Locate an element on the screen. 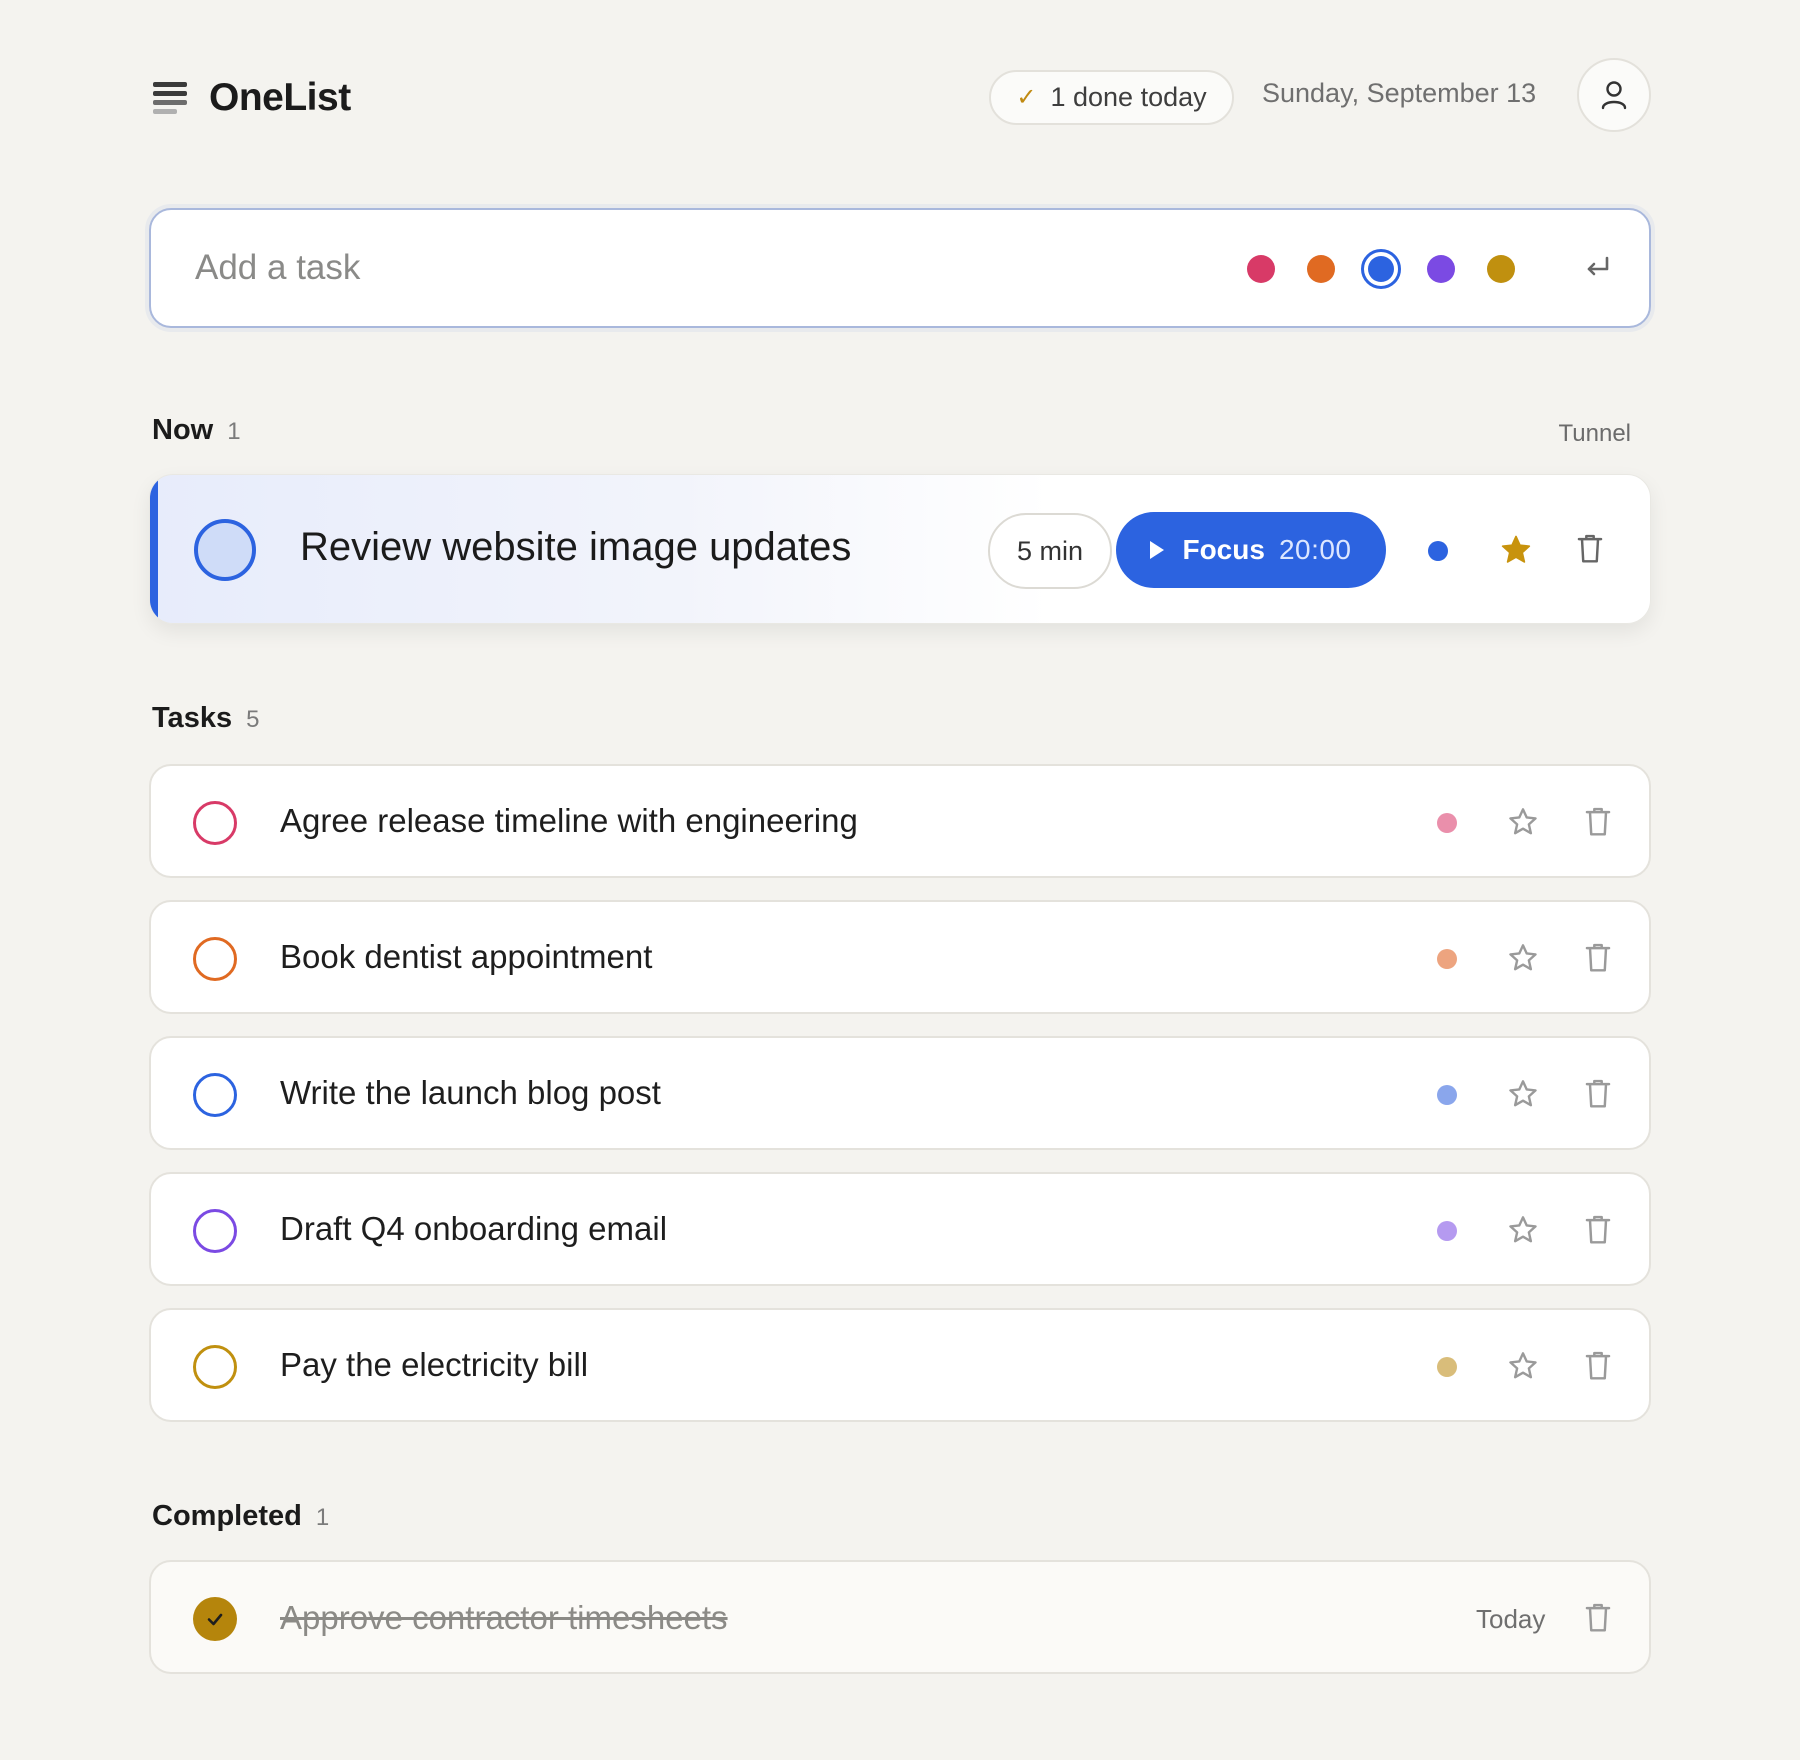 Image resolution: width=1800 pixels, height=1760 pixels. tasks-section-title: Tasks 5 is located at coordinates (205, 718).